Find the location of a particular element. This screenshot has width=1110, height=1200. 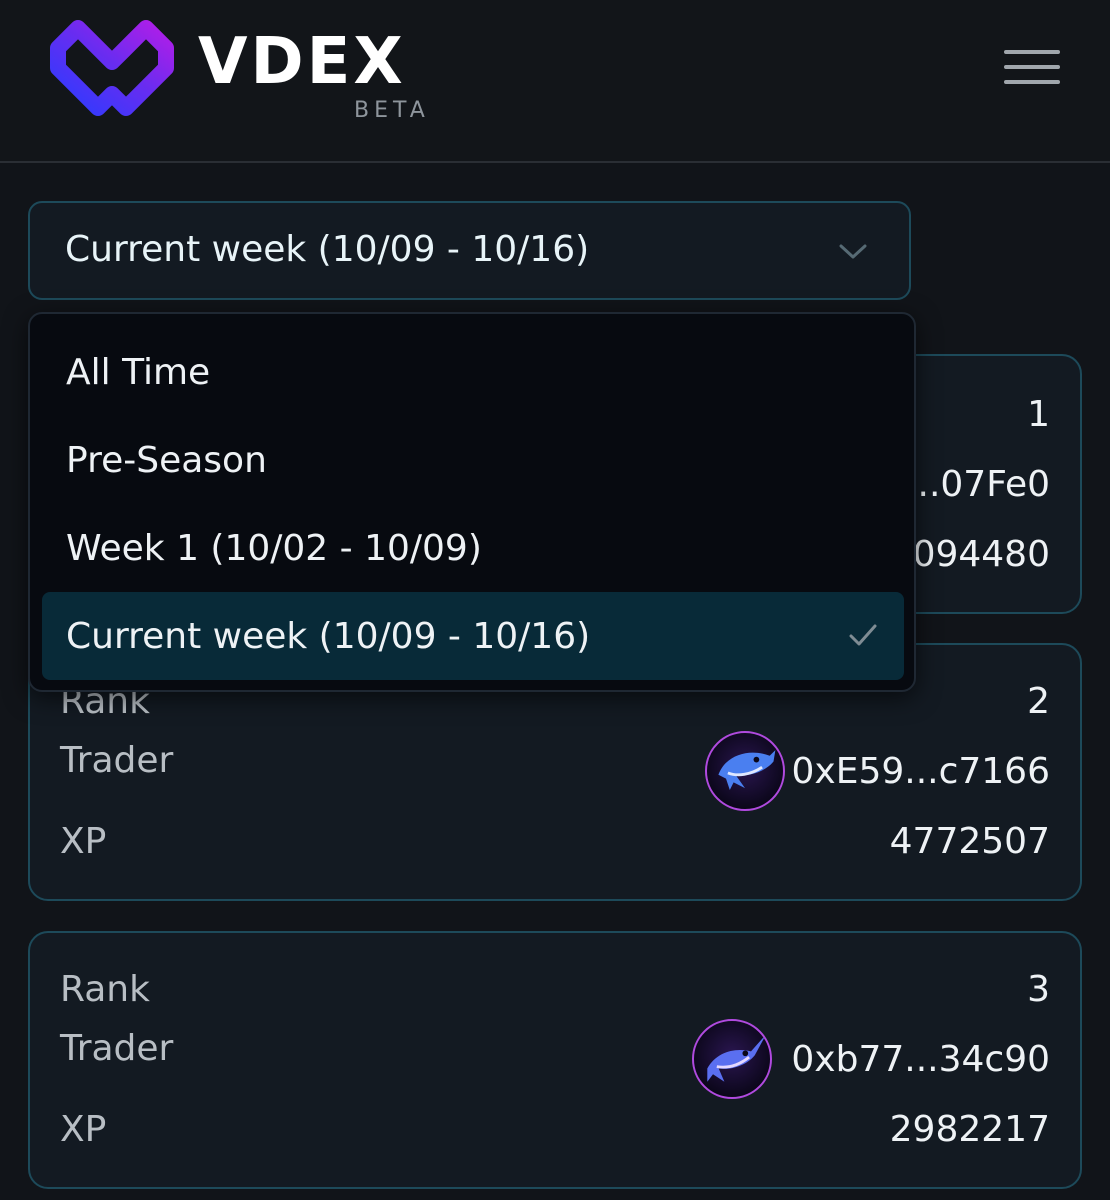

option-all-time: All Time is located at coordinates (473, 372).